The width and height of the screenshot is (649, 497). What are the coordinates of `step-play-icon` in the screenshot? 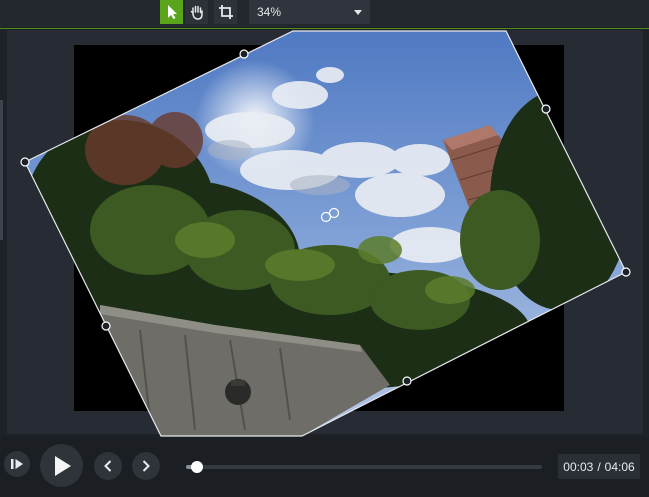 It's located at (17, 464).